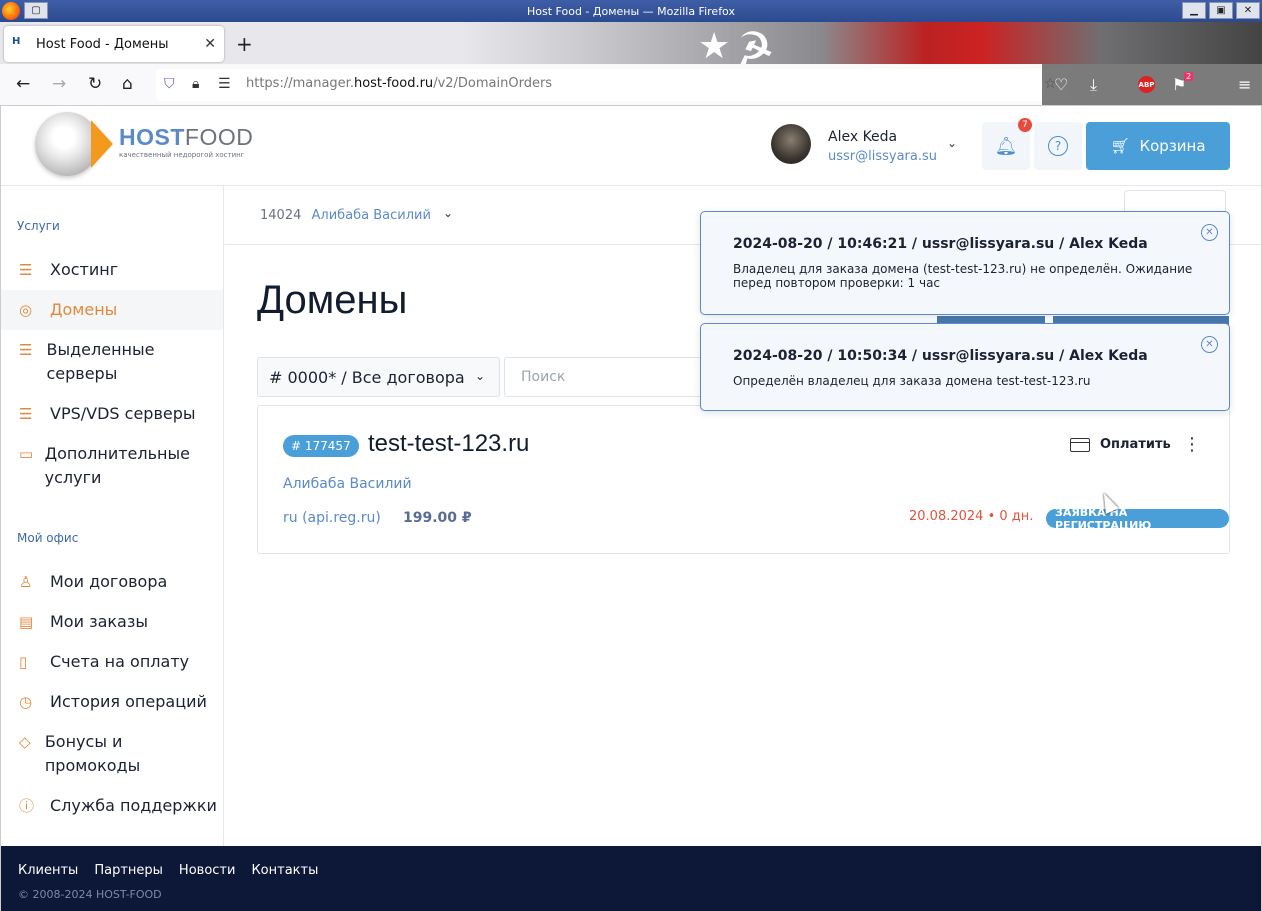 The image size is (1262, 911). What do you see at coordinates (371, 215) in the screenshot?
I see `contract-name: Алибаба Василий` at bounding box center [371, 215].